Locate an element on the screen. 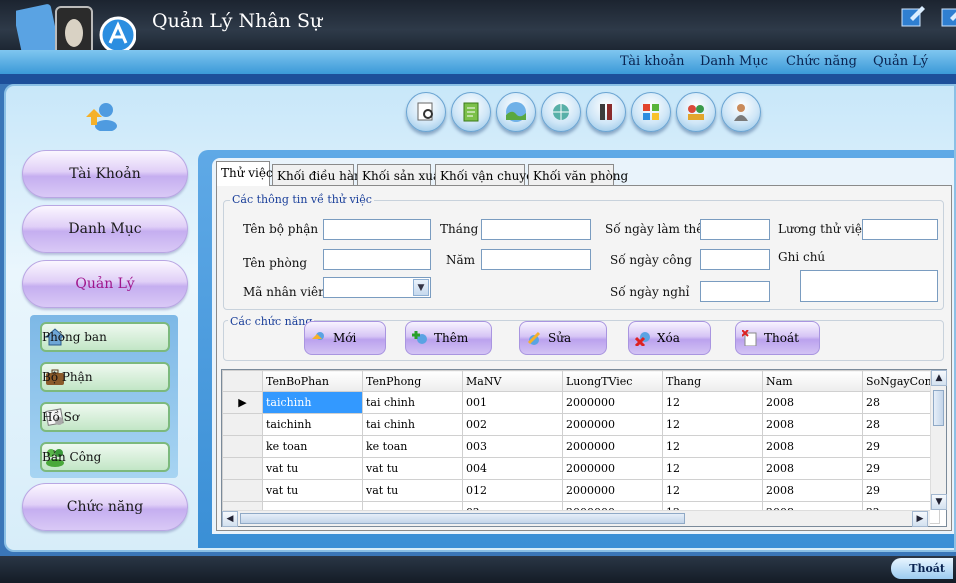  scroll-right-icon: ▶ is located at coordinates (920, 519).